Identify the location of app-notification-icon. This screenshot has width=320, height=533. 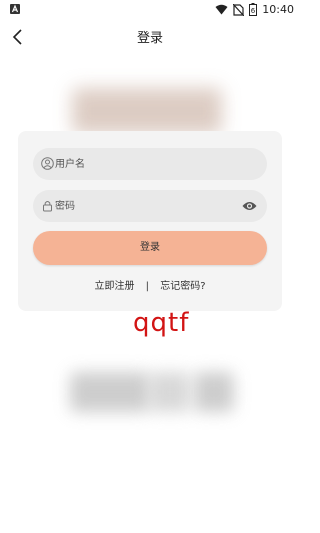
(15, 9).